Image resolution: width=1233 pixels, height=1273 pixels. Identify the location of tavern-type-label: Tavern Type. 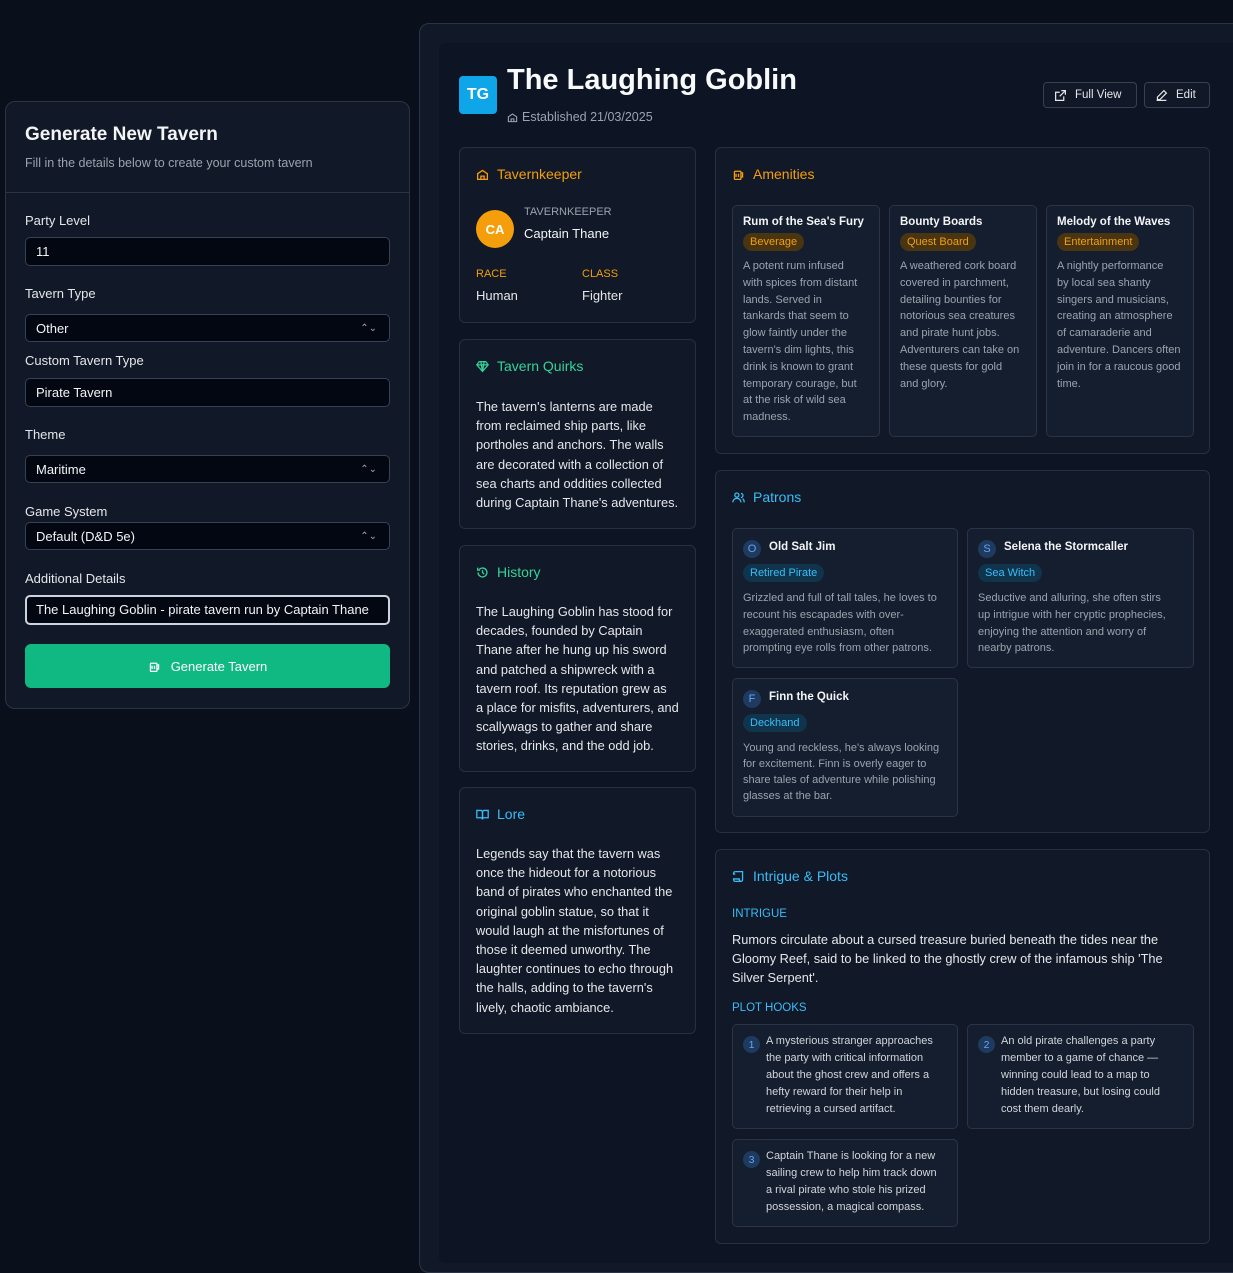
(60, 293).